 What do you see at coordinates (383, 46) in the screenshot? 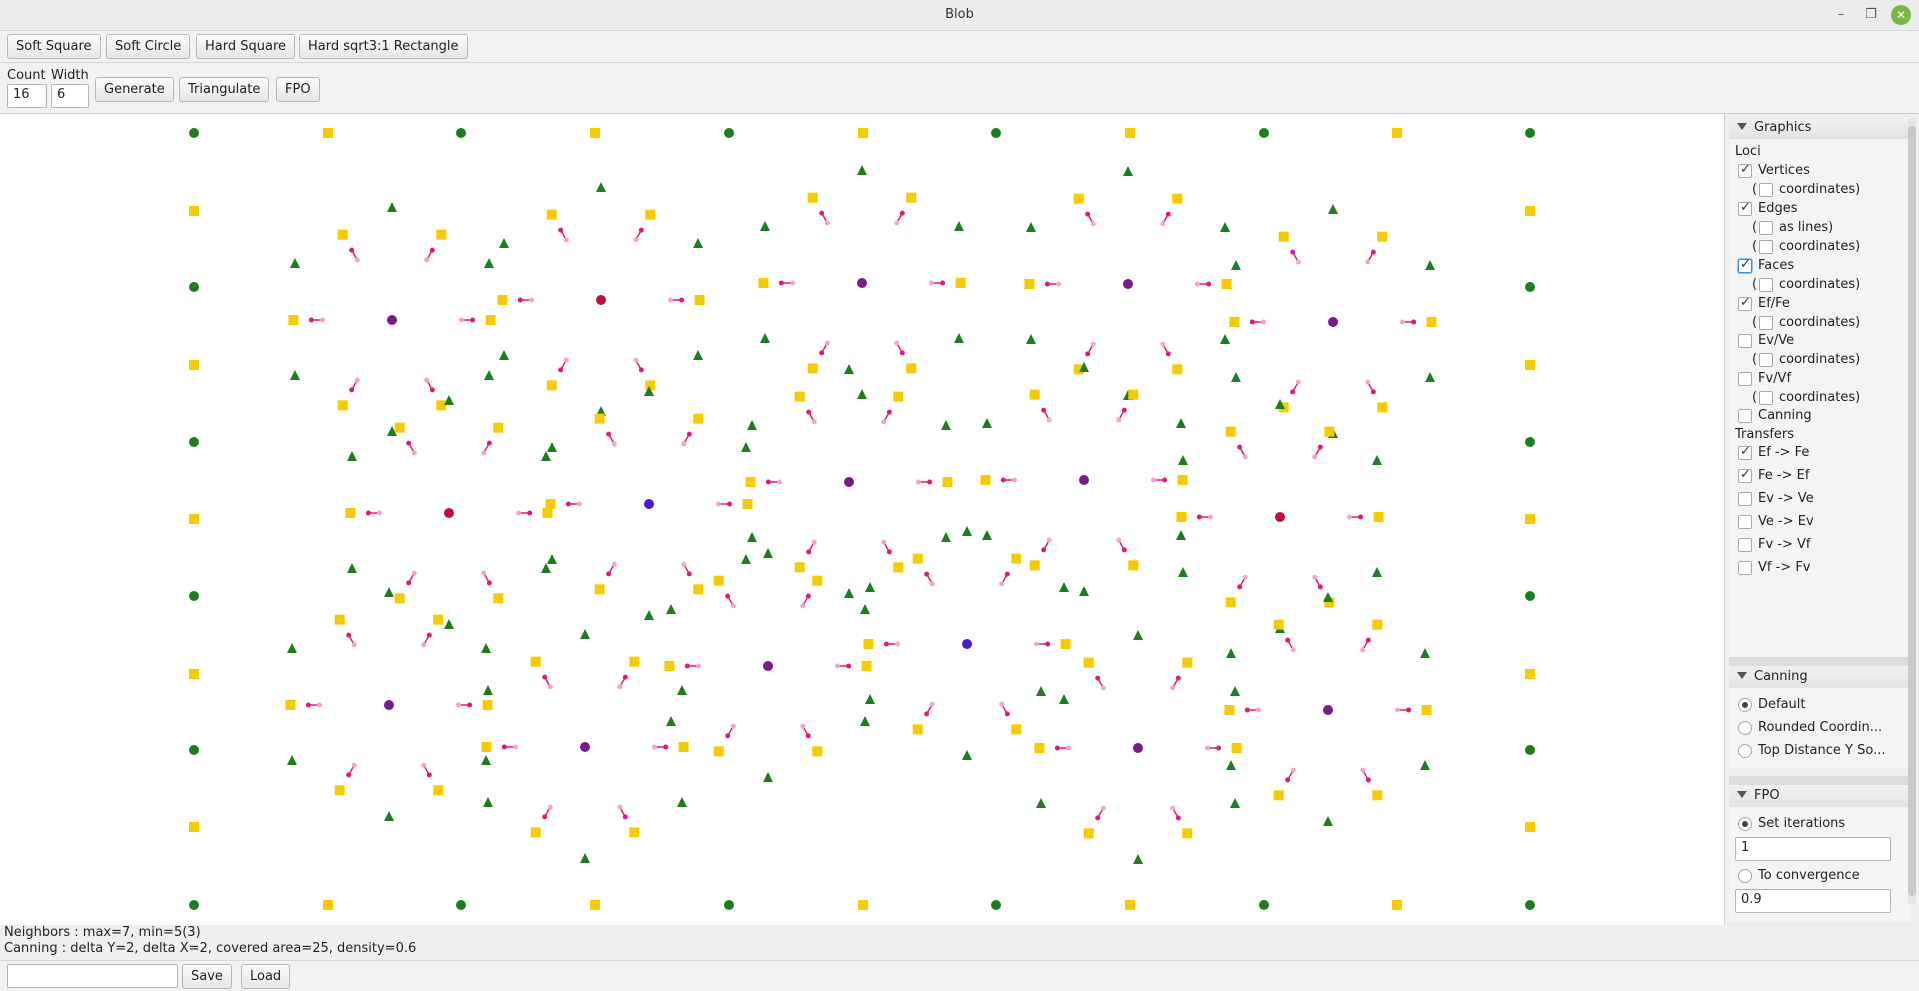
I see `hard-rectangle-button: Hard sqrt3:1 Rectangle` at bounding box center [383, 46].